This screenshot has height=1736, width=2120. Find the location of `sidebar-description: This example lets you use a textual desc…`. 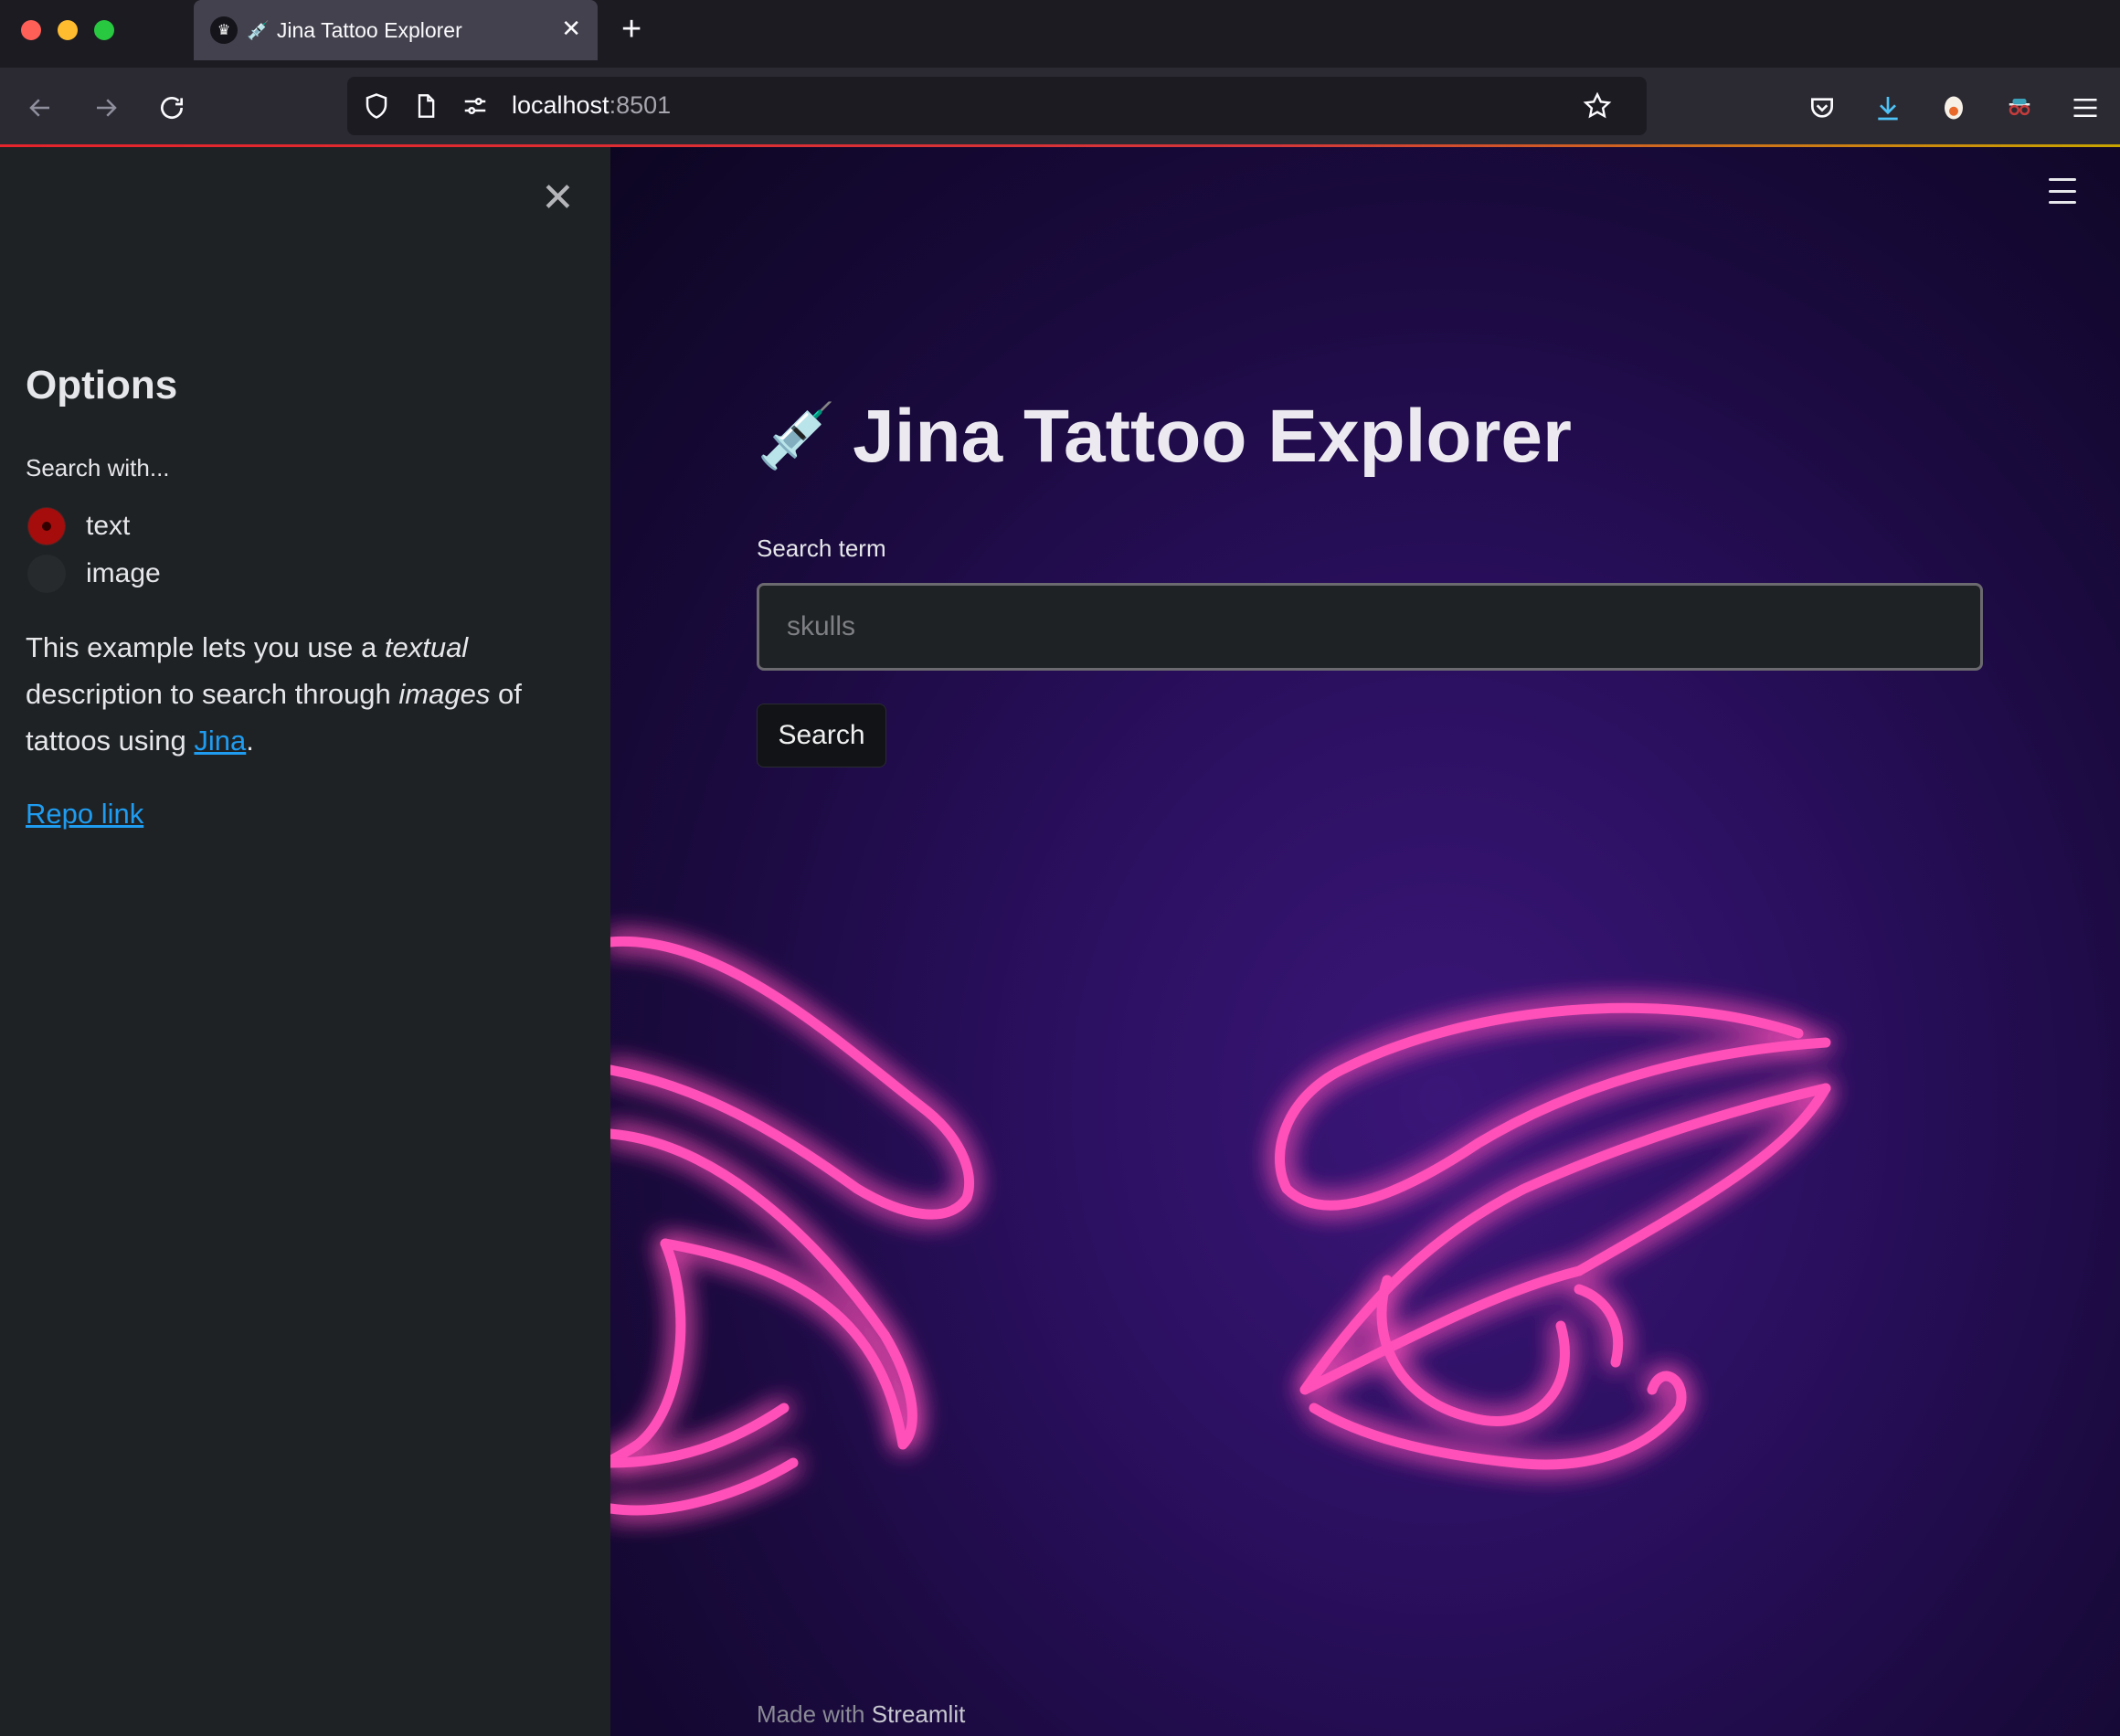

sidebar-description: This example lets you use a textual desc… is located at coordinates (274, 694).